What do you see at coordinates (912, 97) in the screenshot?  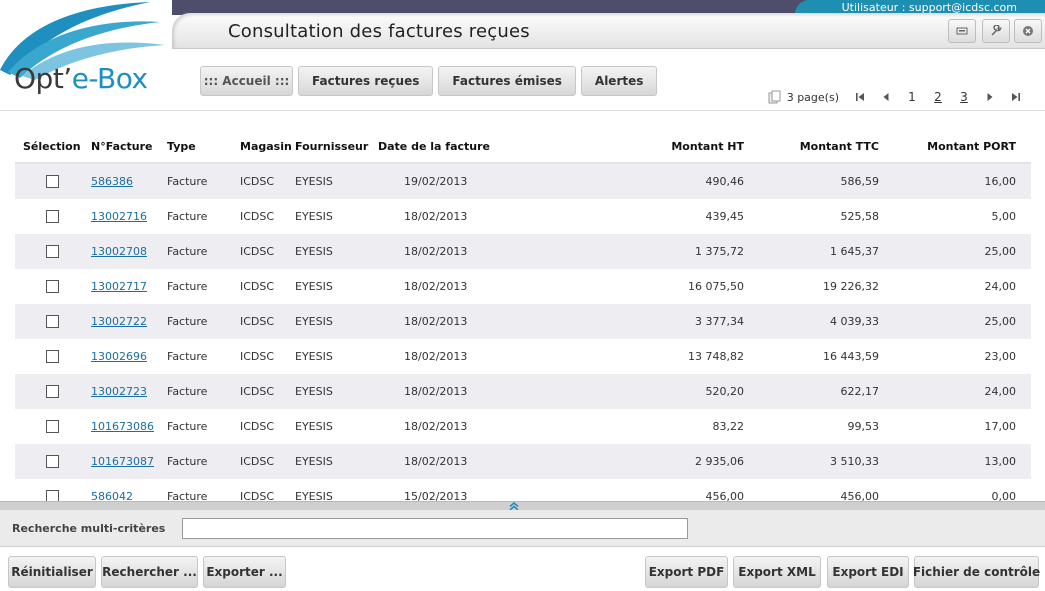 I see `page-1: 1` at bounding box center [912, 97].